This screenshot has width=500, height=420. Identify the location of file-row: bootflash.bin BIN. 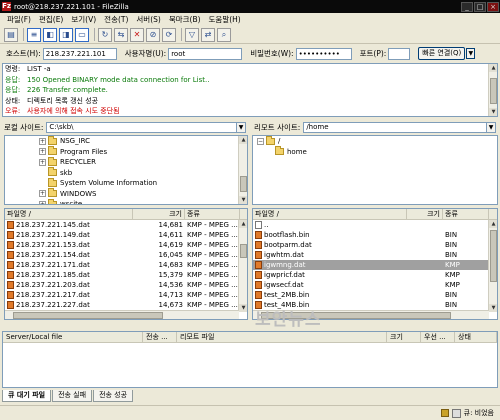
(375, 235).